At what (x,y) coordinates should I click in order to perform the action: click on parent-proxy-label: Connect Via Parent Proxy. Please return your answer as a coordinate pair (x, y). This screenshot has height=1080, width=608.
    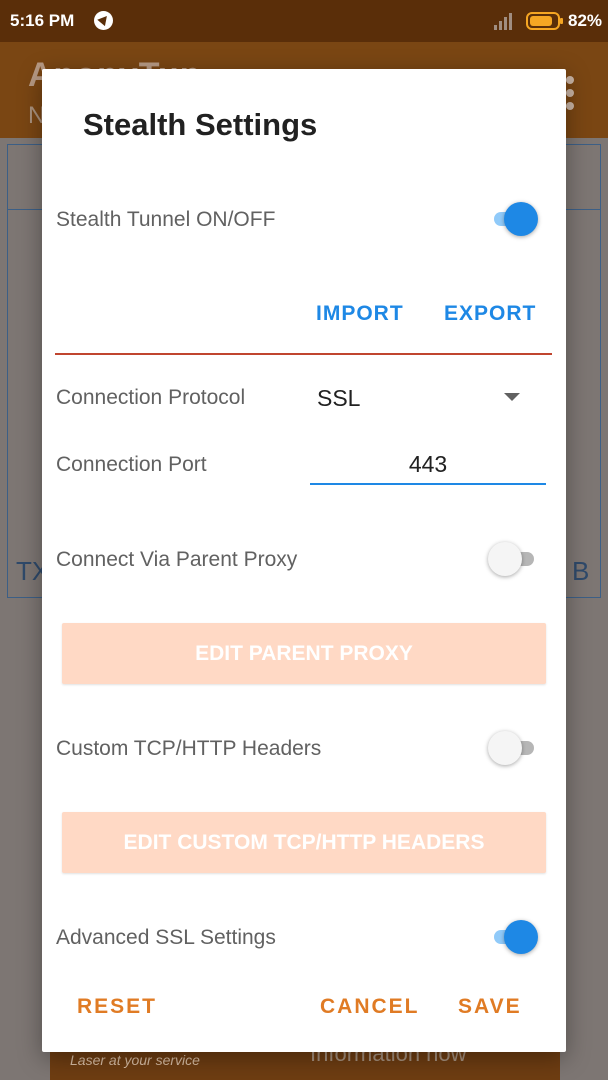
    Looking at the image, I should click on (177, 559).